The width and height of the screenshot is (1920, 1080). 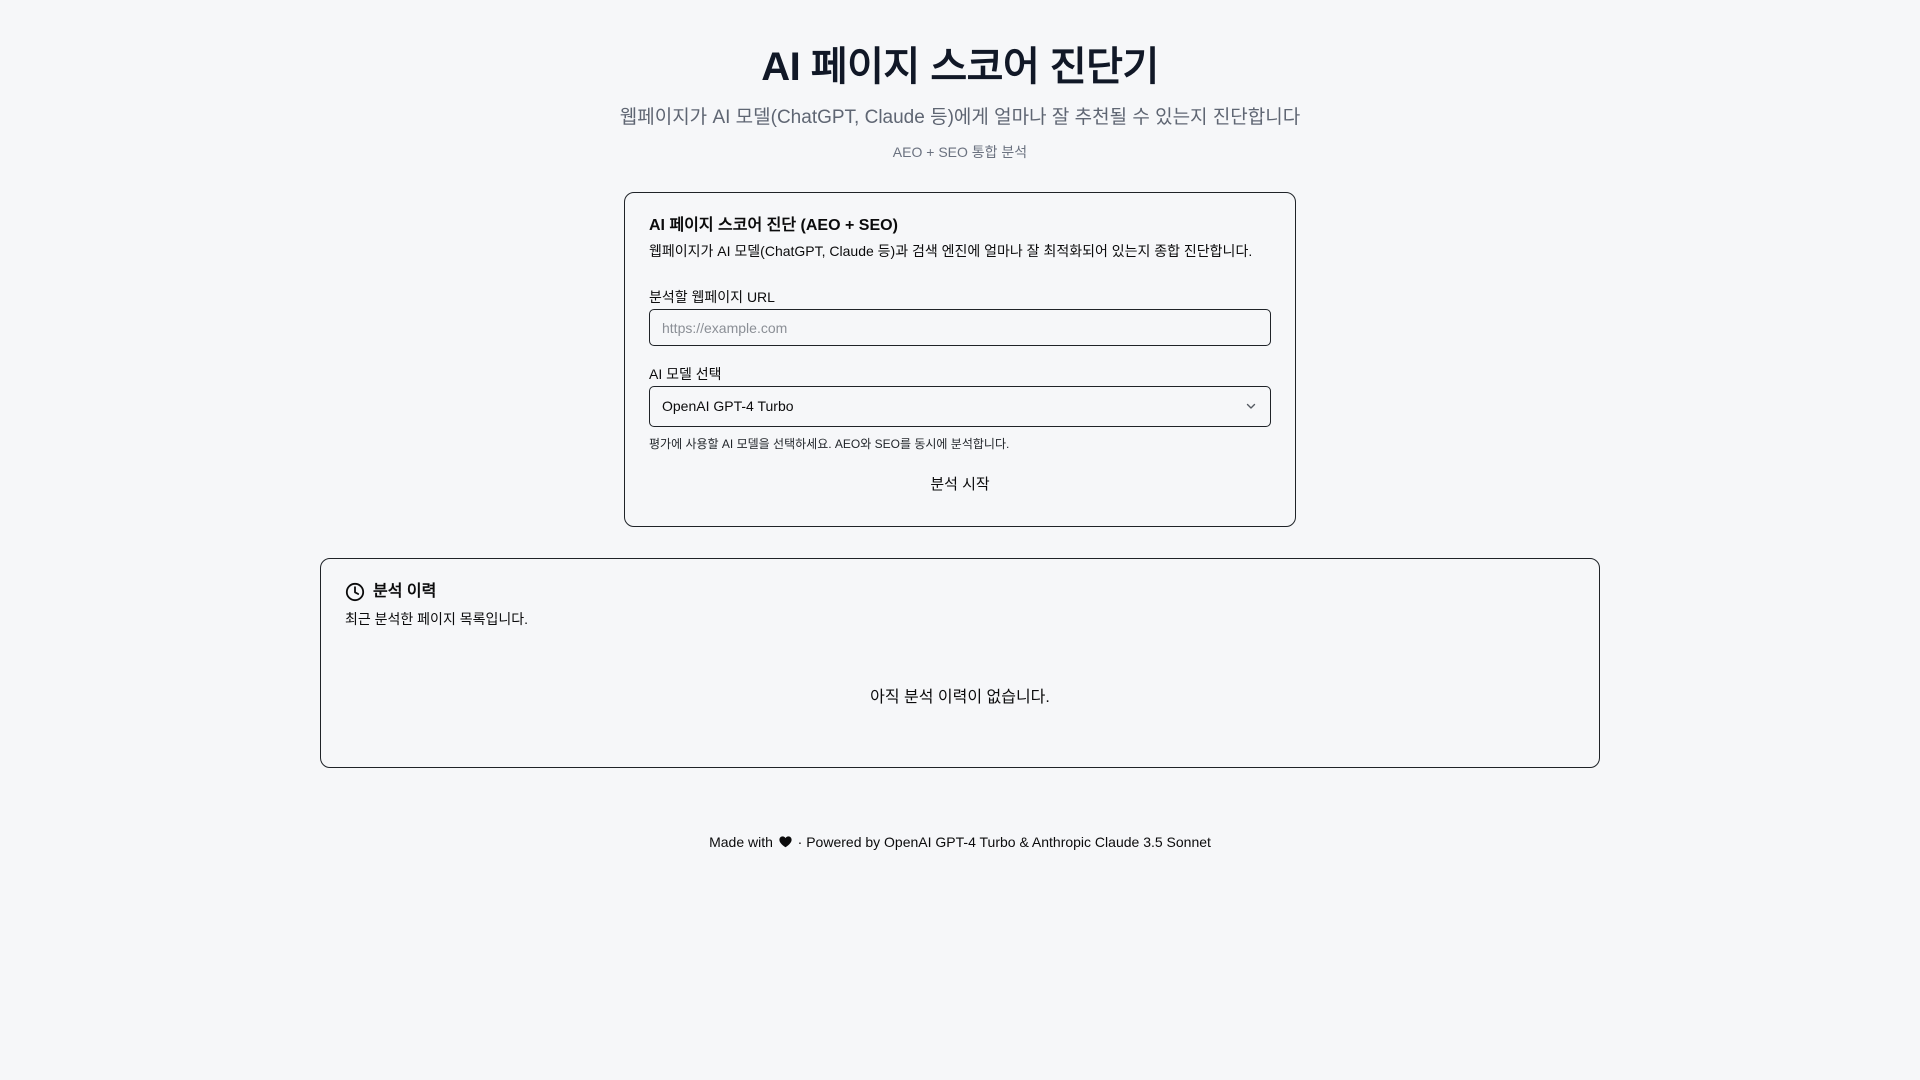 I want to click on footer-made-with: Made with, so click(x=741, y=842).